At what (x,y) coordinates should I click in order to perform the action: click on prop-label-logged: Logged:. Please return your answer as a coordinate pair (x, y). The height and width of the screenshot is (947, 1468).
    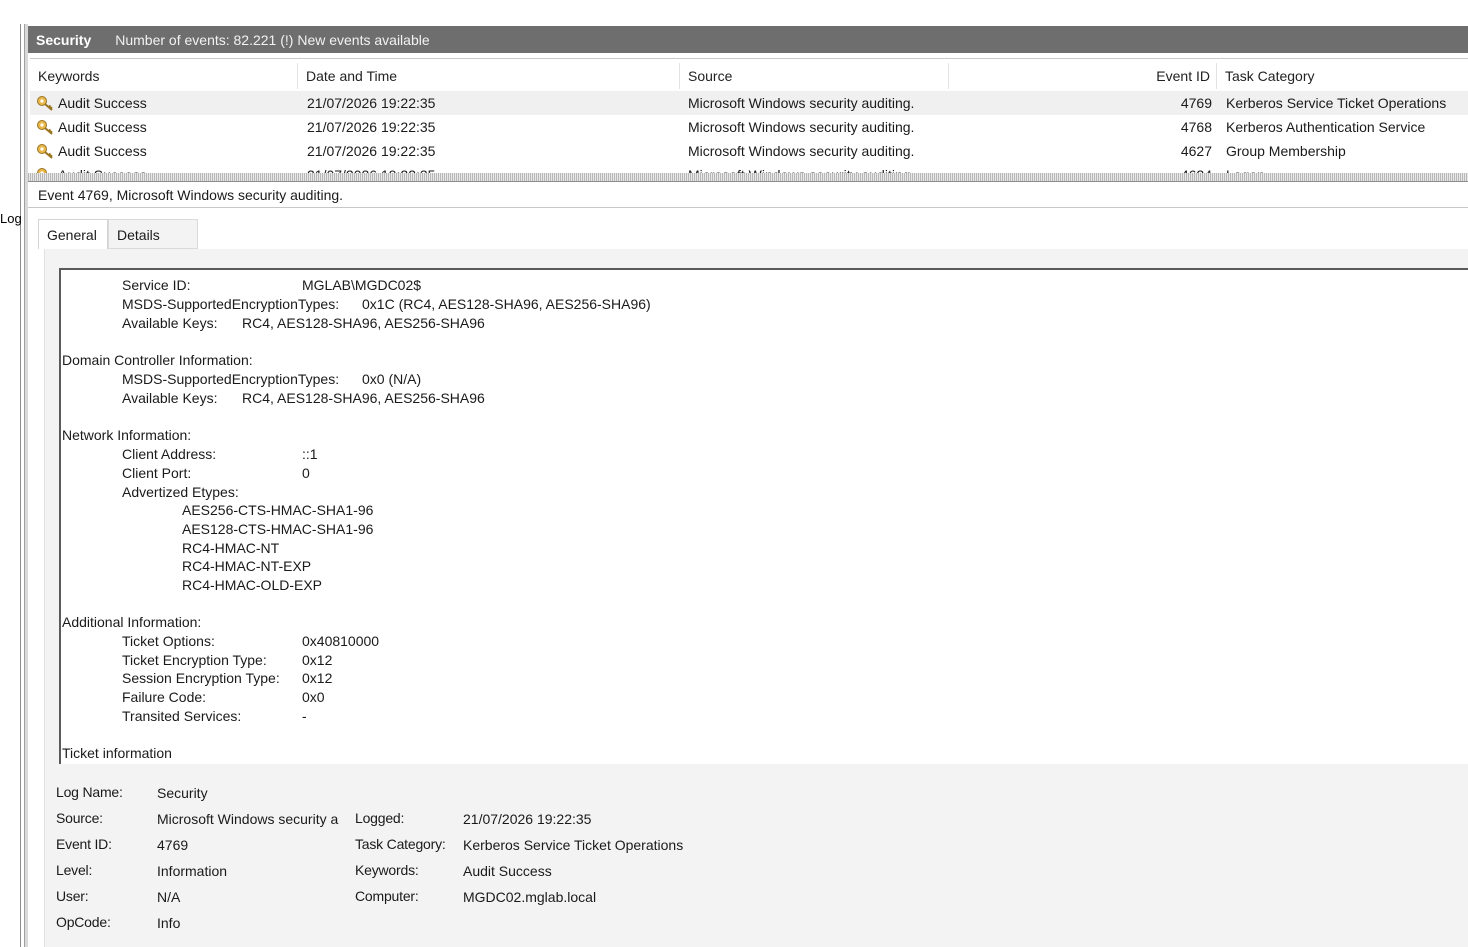
    Looking at the image, I should click on (380, 818).